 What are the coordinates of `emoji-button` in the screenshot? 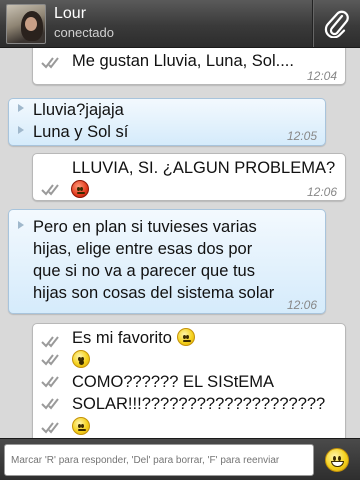 It's located at (337, 460).